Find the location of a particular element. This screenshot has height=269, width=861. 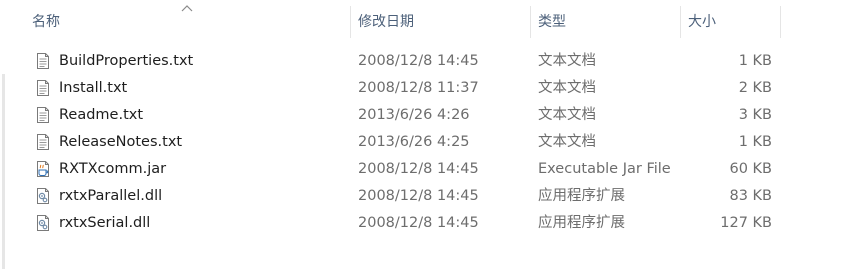

file-row: Install.txt 2008/12/8 11:37 文本文档 2 KB is located at coordinates (402, 88).